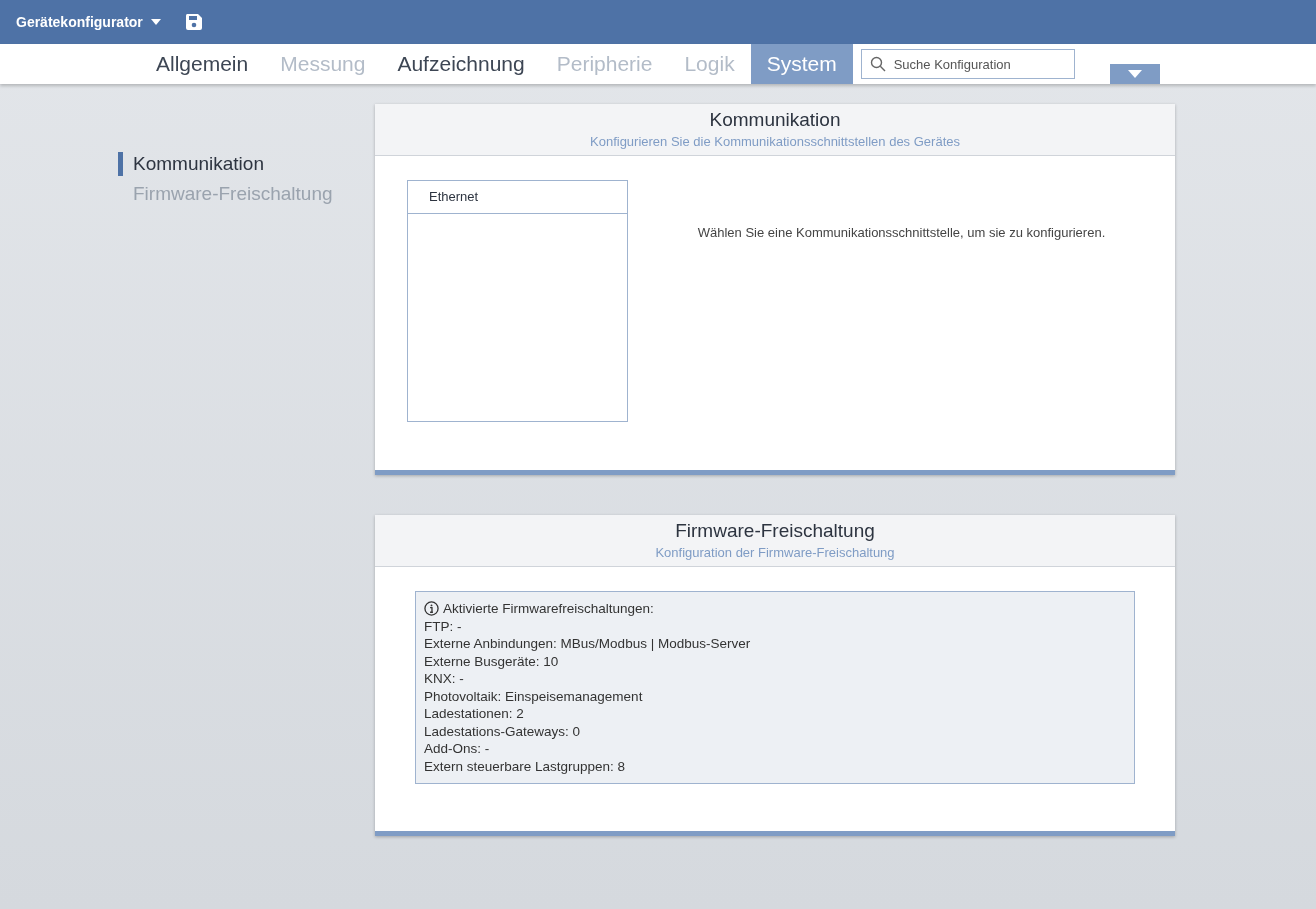 The width and height of the screenshot is (1316, 909). I want to click on search-field: Suche Konfiguration, so click(967, 64).